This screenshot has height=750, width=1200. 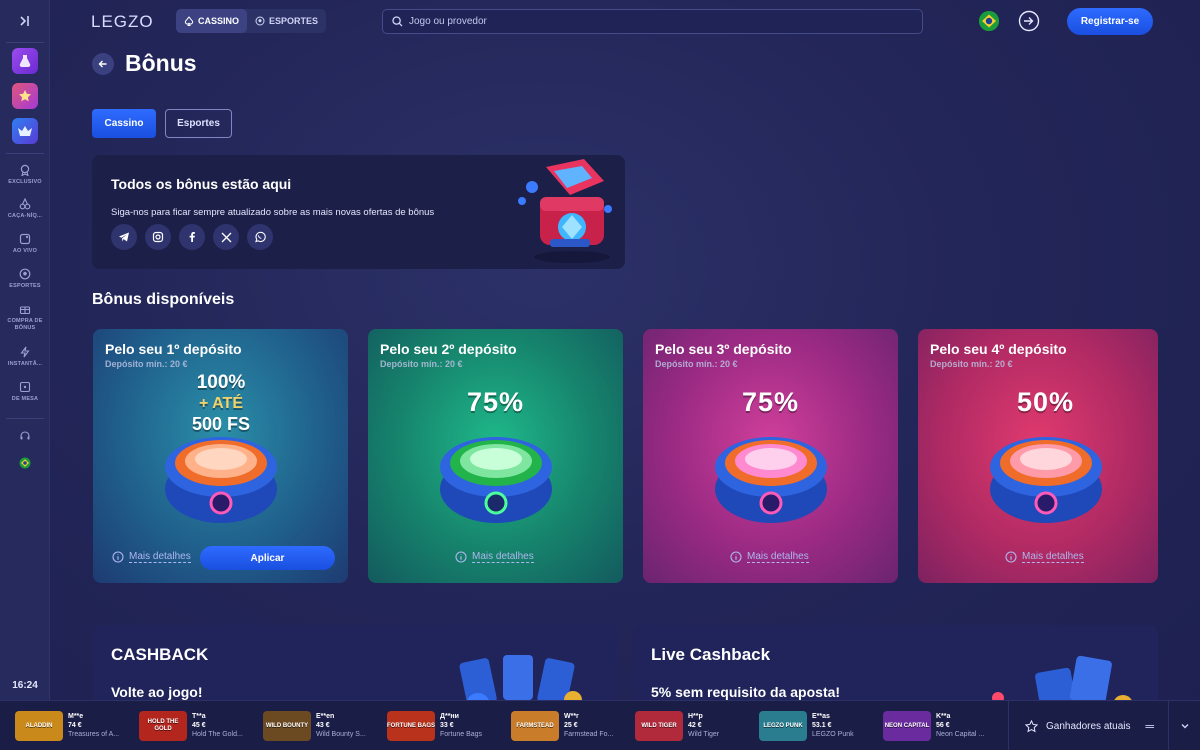 What do you see at coordinates (25, 131) in the screenshot?
I see `sidebar-featured-crown` at bounding box center [25, 131].